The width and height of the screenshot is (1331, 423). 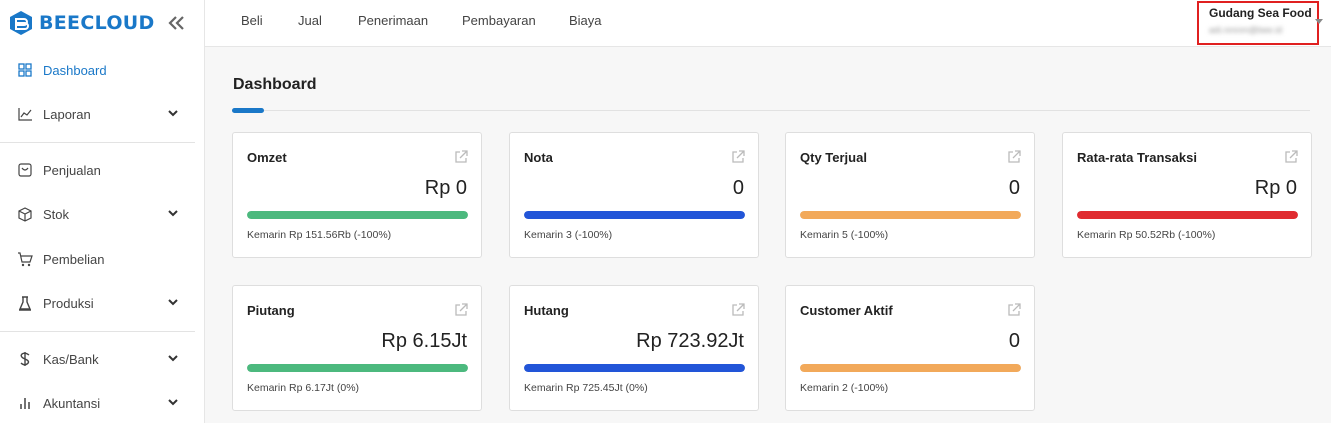 I want to click on card-comparison: Kemarin 5 (-100%), so click(x=844, y=235).